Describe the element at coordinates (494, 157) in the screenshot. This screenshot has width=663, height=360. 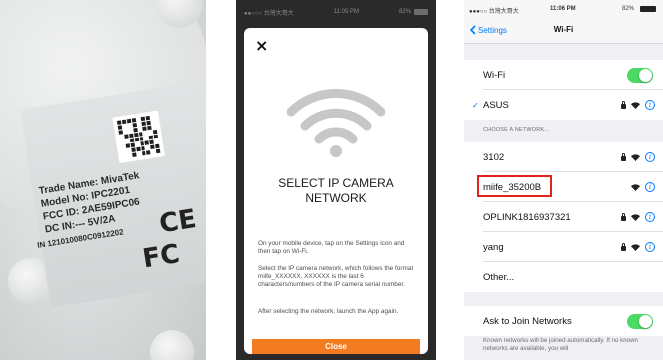
I see `network-name: 3102` at that location.